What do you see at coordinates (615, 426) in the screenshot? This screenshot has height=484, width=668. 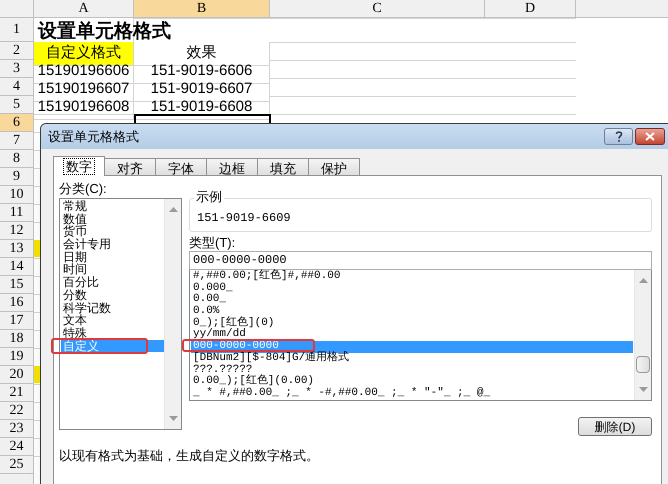 I see `delete-button: 删除(D)` at bounding box center [615, 426].